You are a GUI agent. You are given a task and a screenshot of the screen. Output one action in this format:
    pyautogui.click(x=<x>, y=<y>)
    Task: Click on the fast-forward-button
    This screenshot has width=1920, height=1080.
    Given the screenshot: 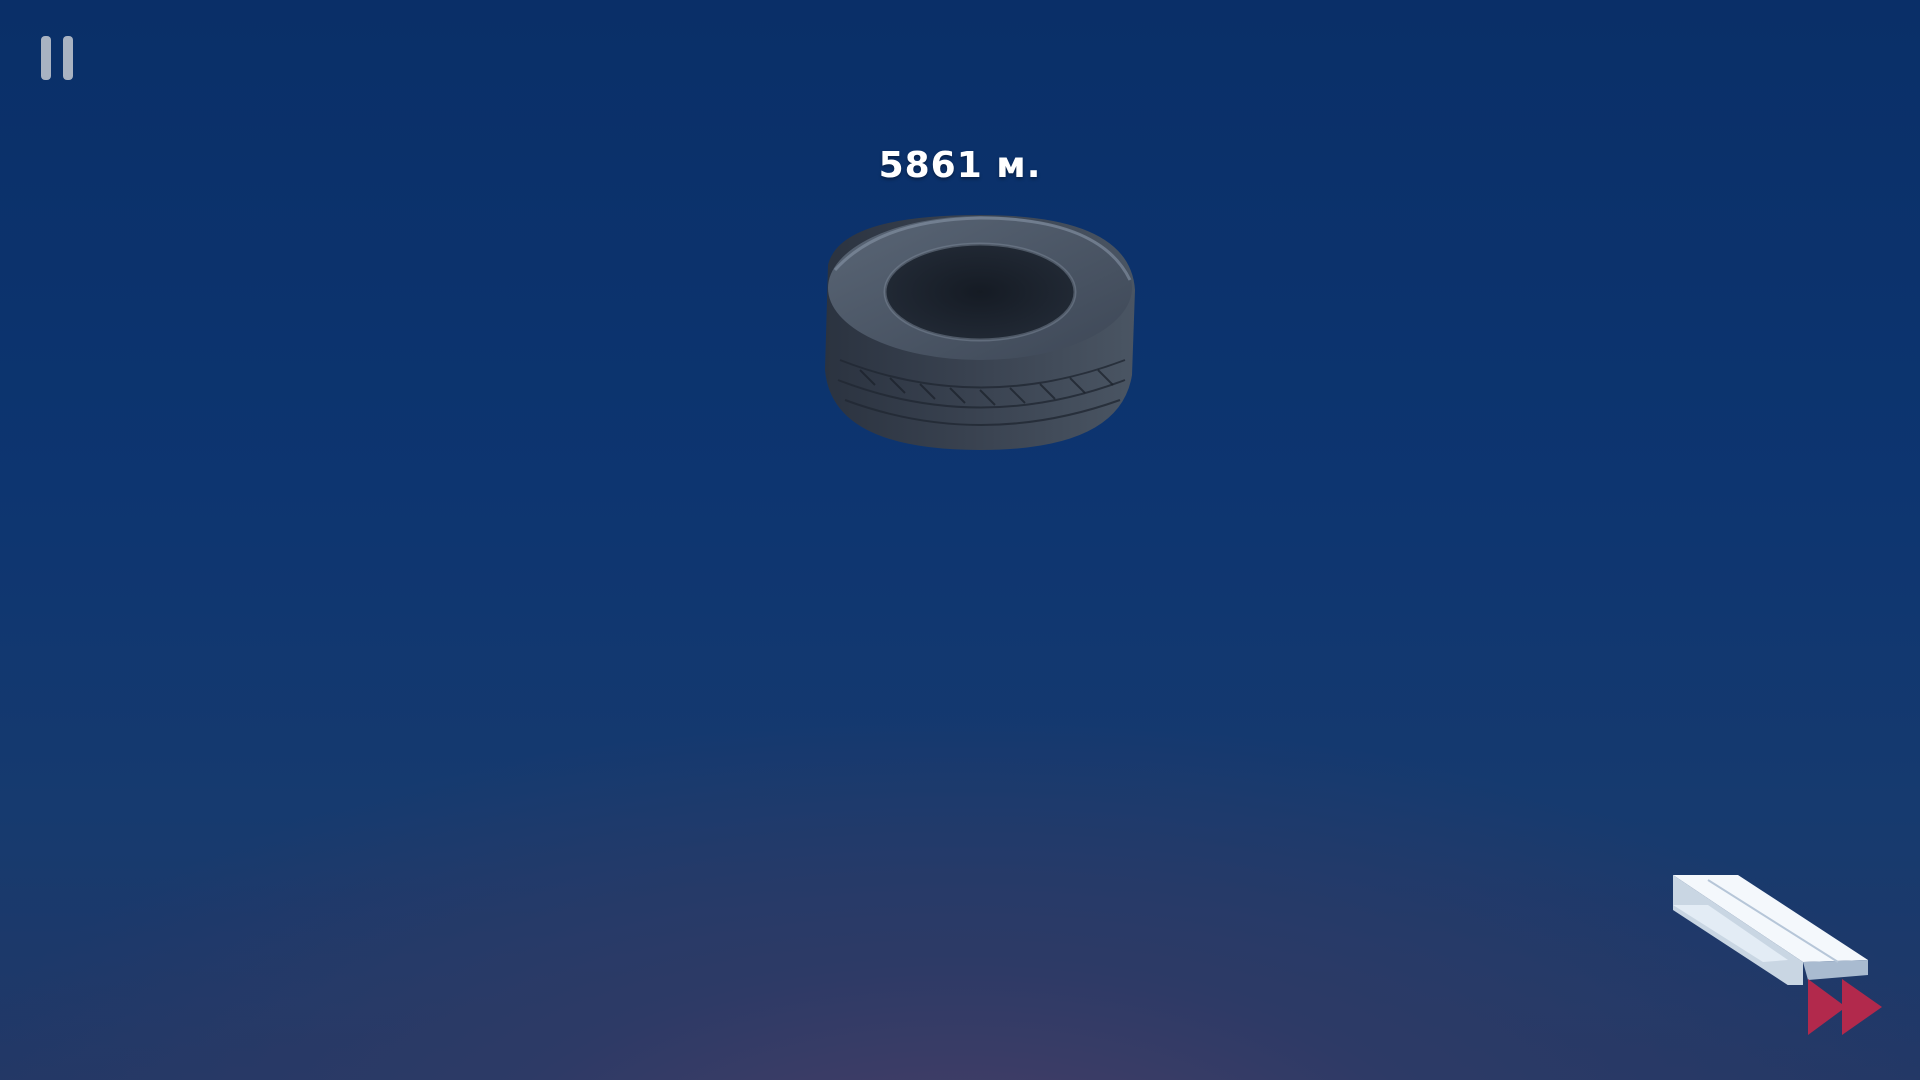 What is the action you would take?
    pyautogui.click(x=1846, y=1007)
    